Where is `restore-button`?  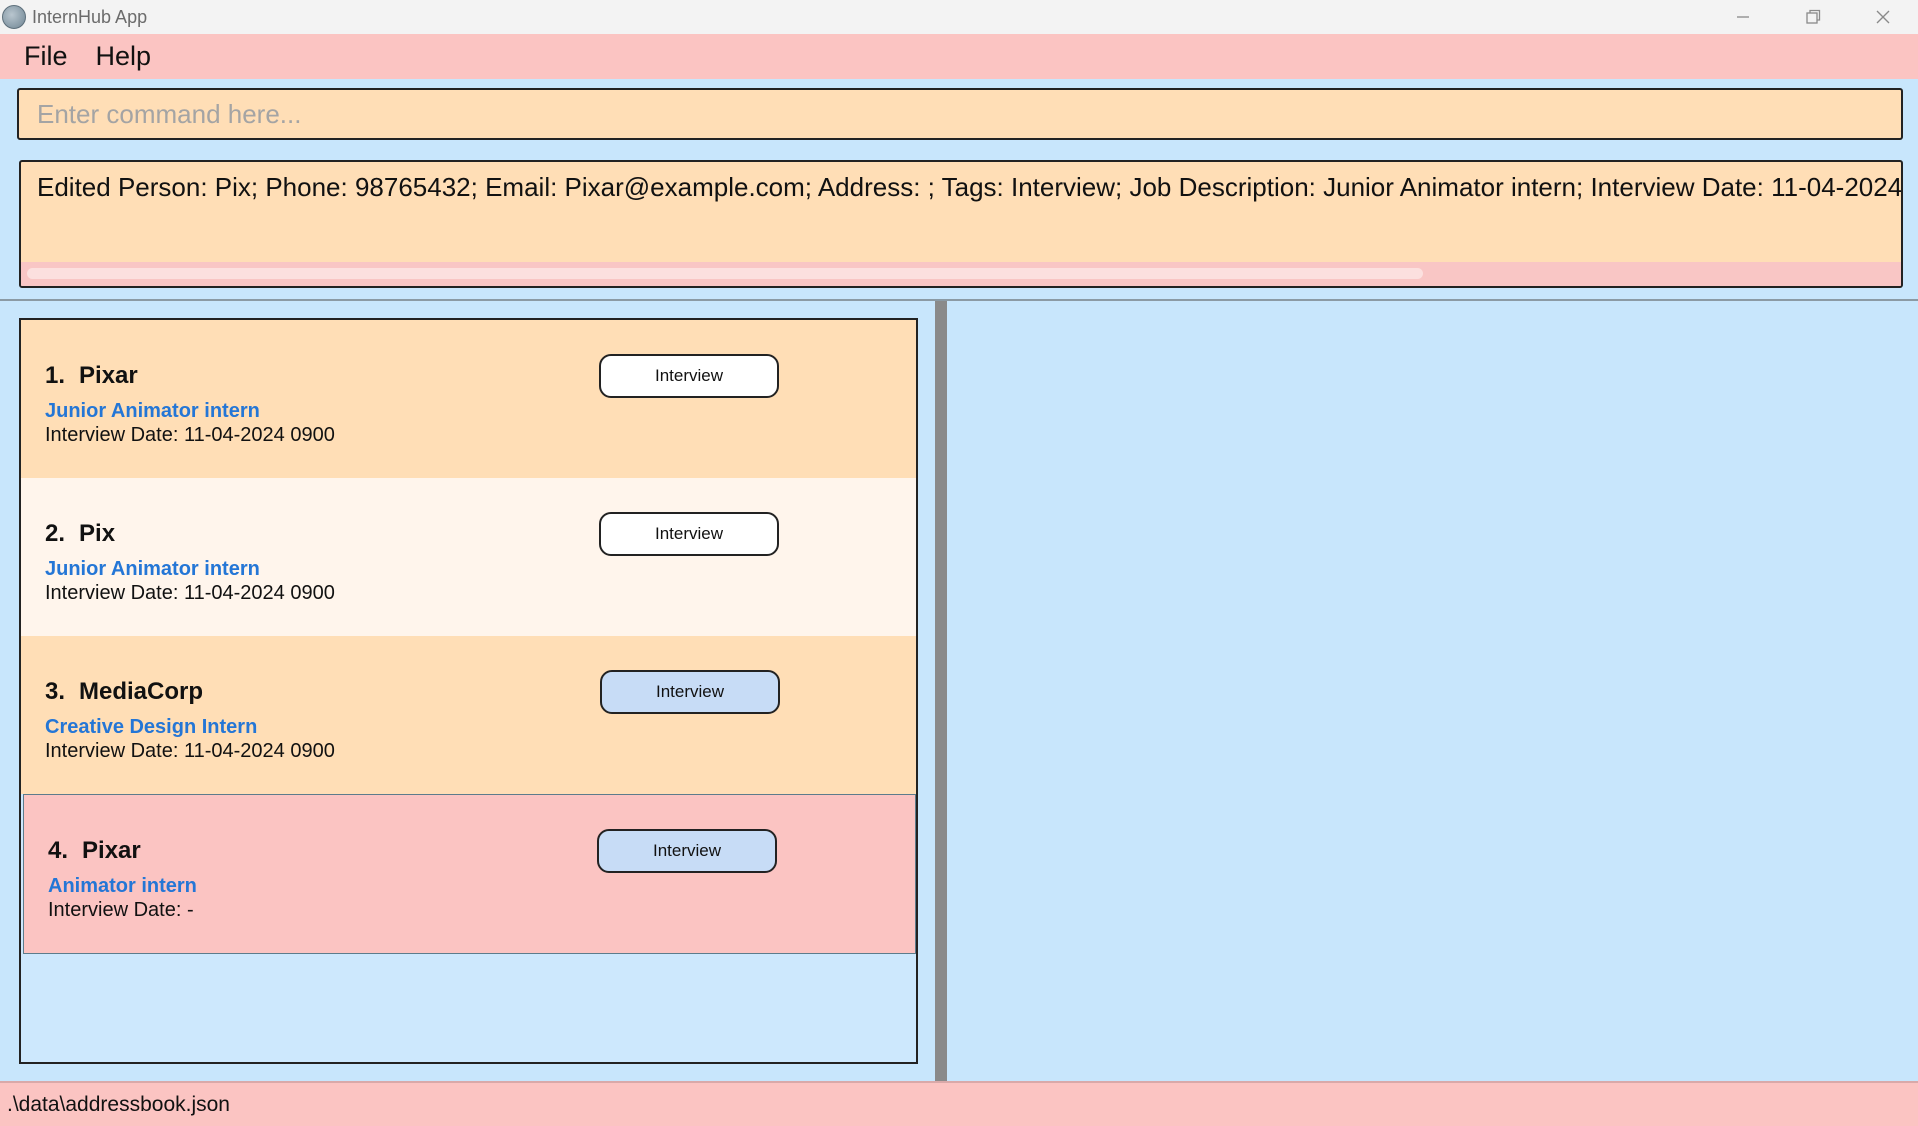
restore-button is located at coordinates (1813, 17).